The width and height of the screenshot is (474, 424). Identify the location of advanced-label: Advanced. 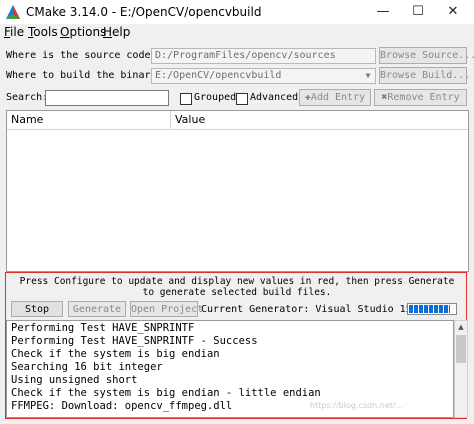
(274, 97).